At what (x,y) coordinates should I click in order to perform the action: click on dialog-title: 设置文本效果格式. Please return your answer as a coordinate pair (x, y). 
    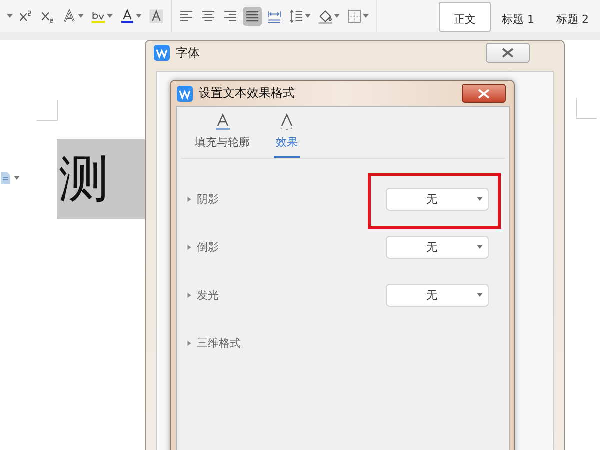
    Looking at the image, I should click on (247, 93).